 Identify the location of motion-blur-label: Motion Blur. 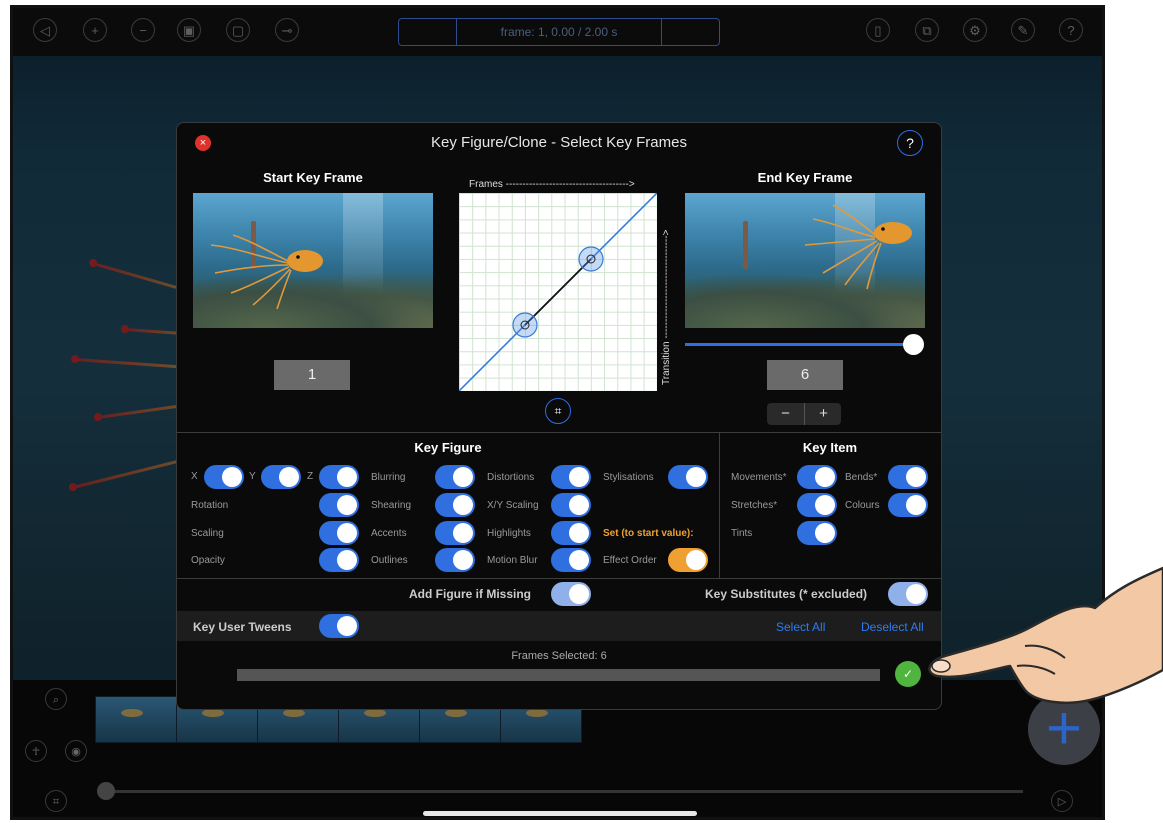
(512, 560).